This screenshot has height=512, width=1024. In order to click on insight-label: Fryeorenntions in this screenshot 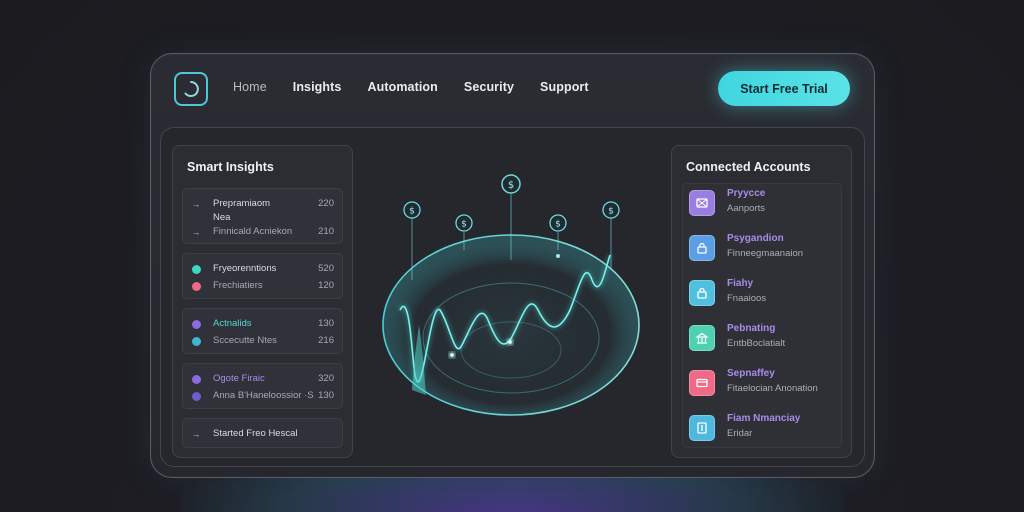, I will do `click(245, 268)`.